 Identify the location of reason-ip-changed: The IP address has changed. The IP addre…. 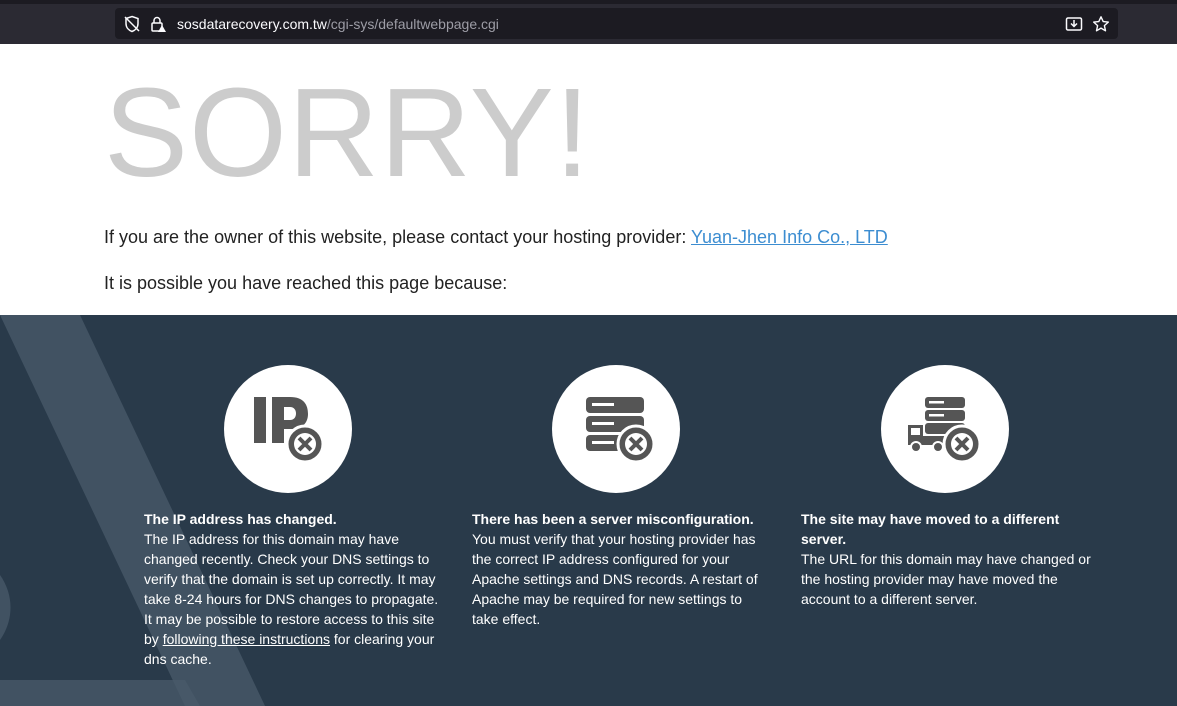
(294, 589).